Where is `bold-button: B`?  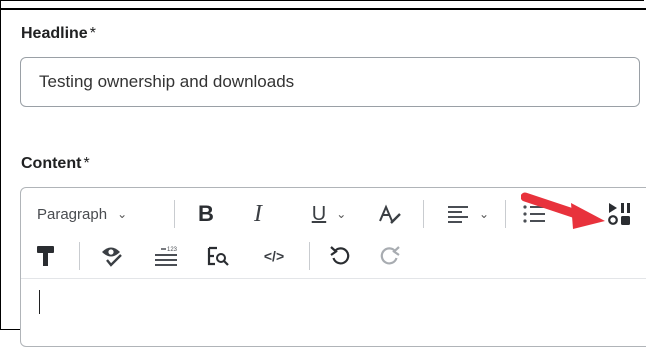 bold-button: B is located at coordinates (206, 214).